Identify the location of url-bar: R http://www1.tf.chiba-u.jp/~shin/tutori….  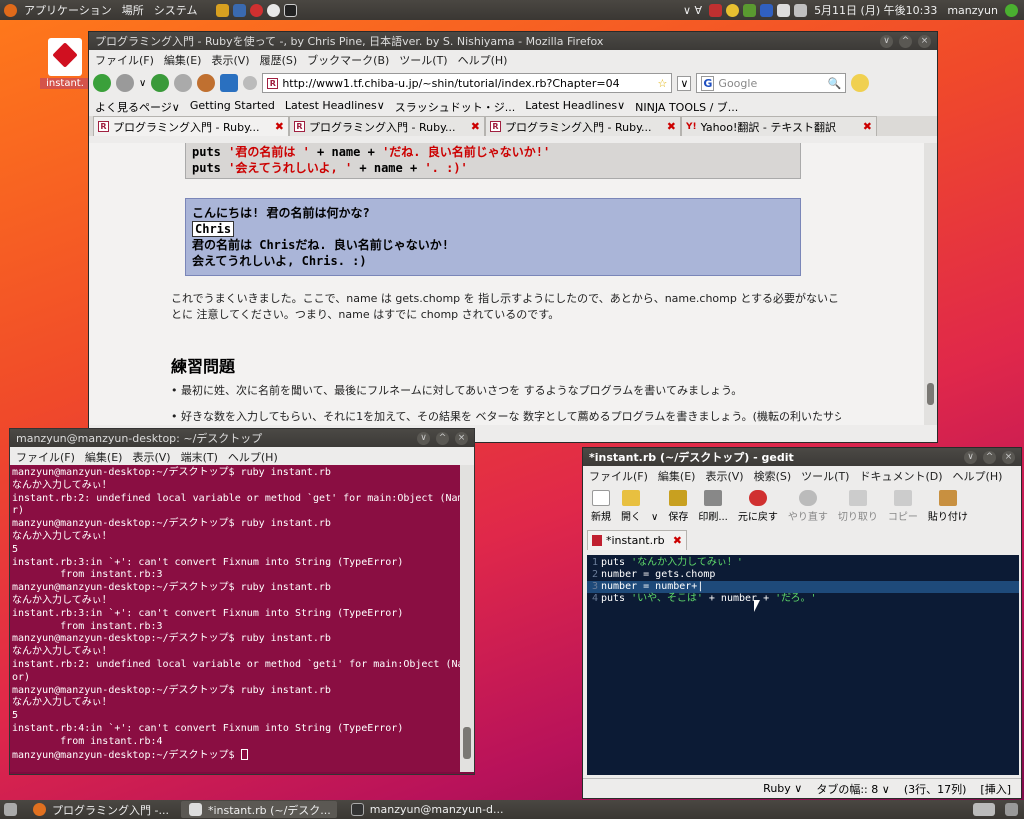
(467, 83).